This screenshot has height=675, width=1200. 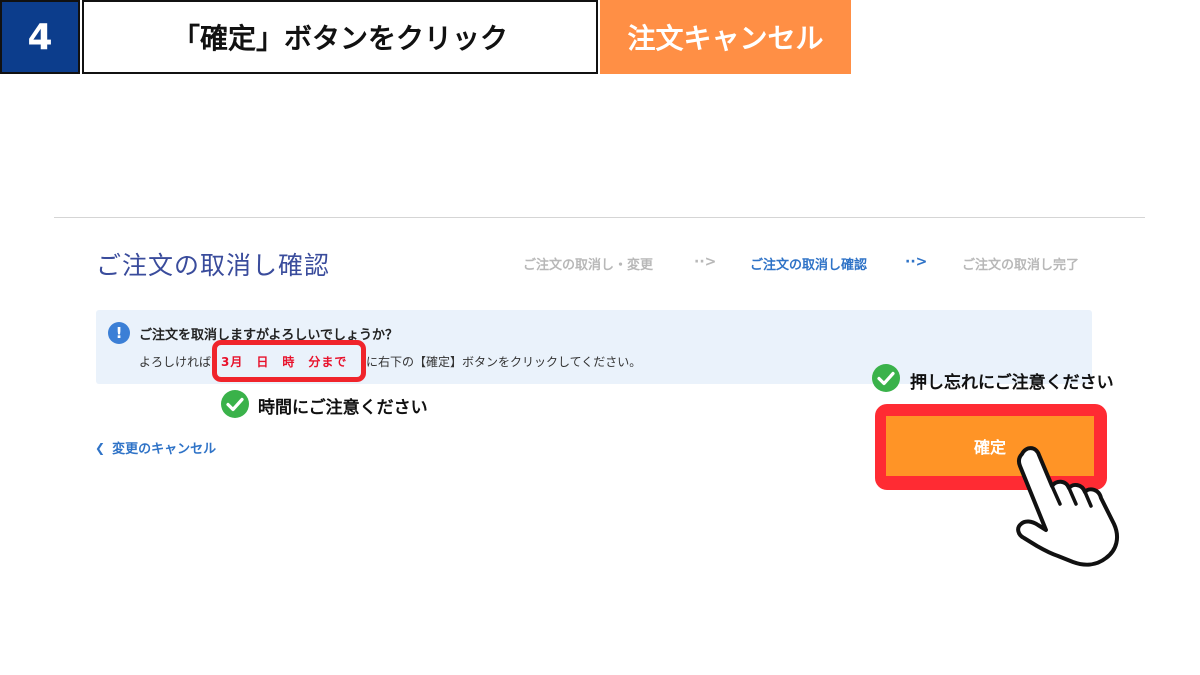 I want to click on step-category-tag: 注文キャンセル, so click(x=725, y=37).